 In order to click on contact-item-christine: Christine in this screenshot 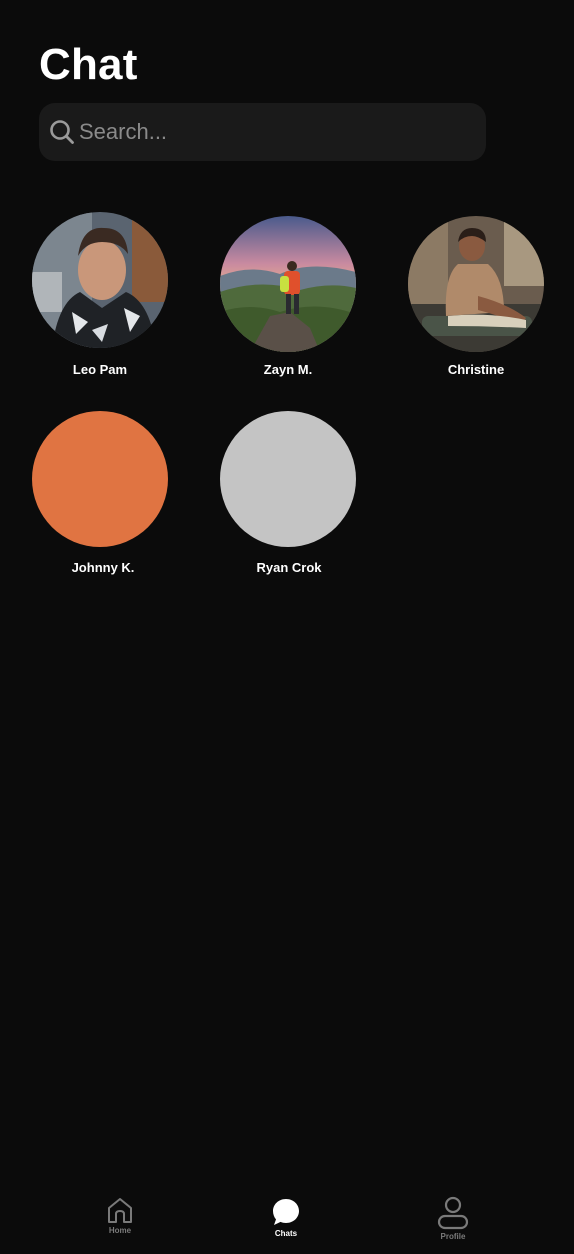, I will do `click(476, 296)`.